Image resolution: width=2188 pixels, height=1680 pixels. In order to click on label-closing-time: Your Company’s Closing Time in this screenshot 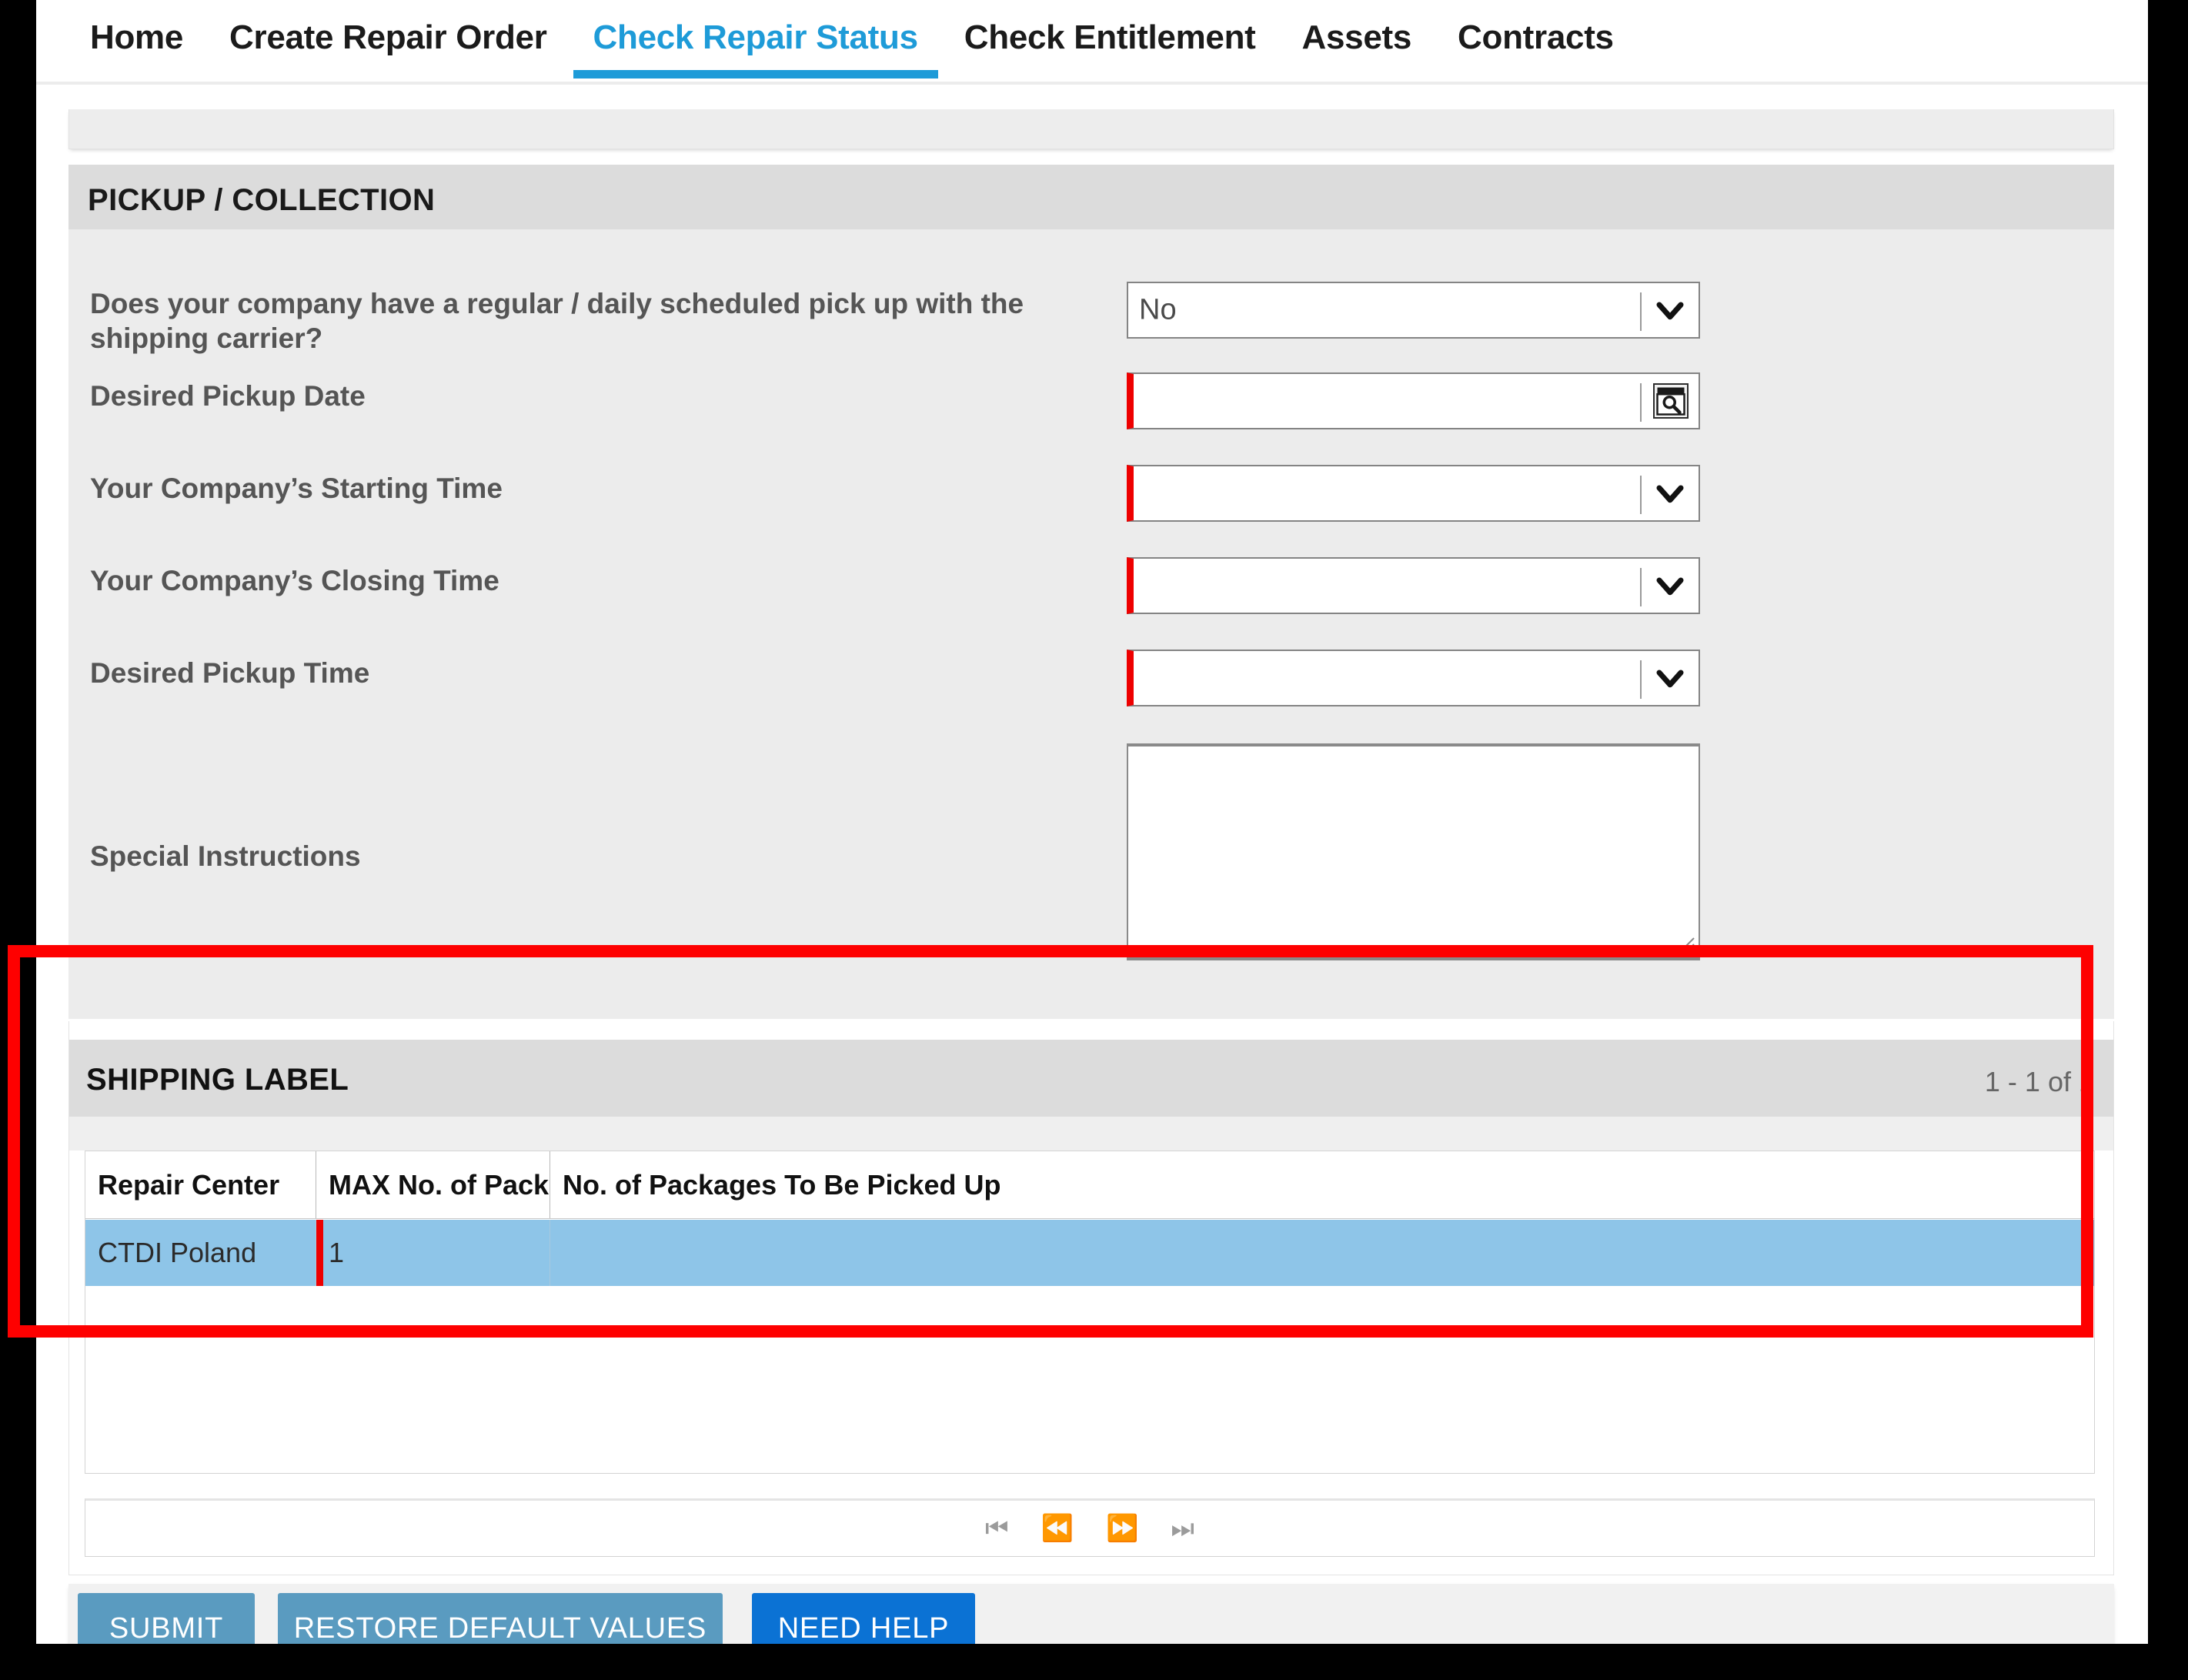, I will do `click(295, 580)`.